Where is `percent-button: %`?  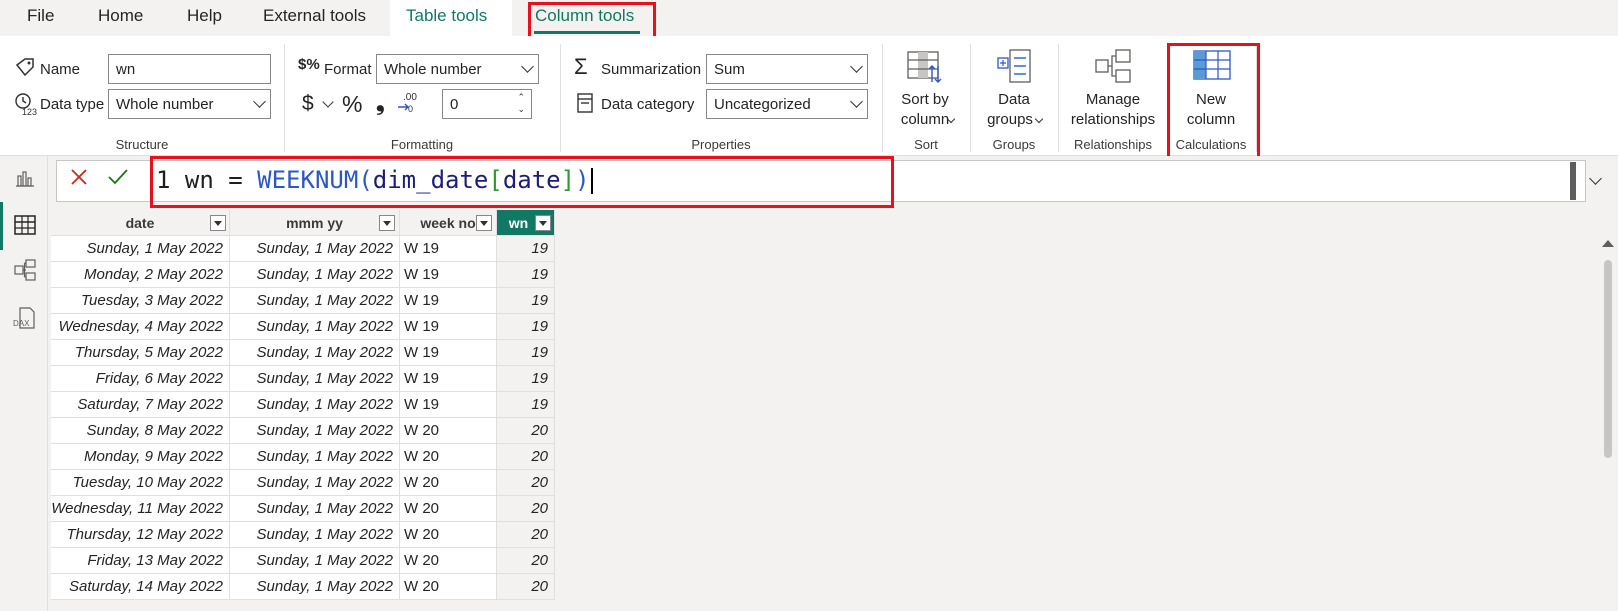
percent-button: % is located at coordinates (352, 104).